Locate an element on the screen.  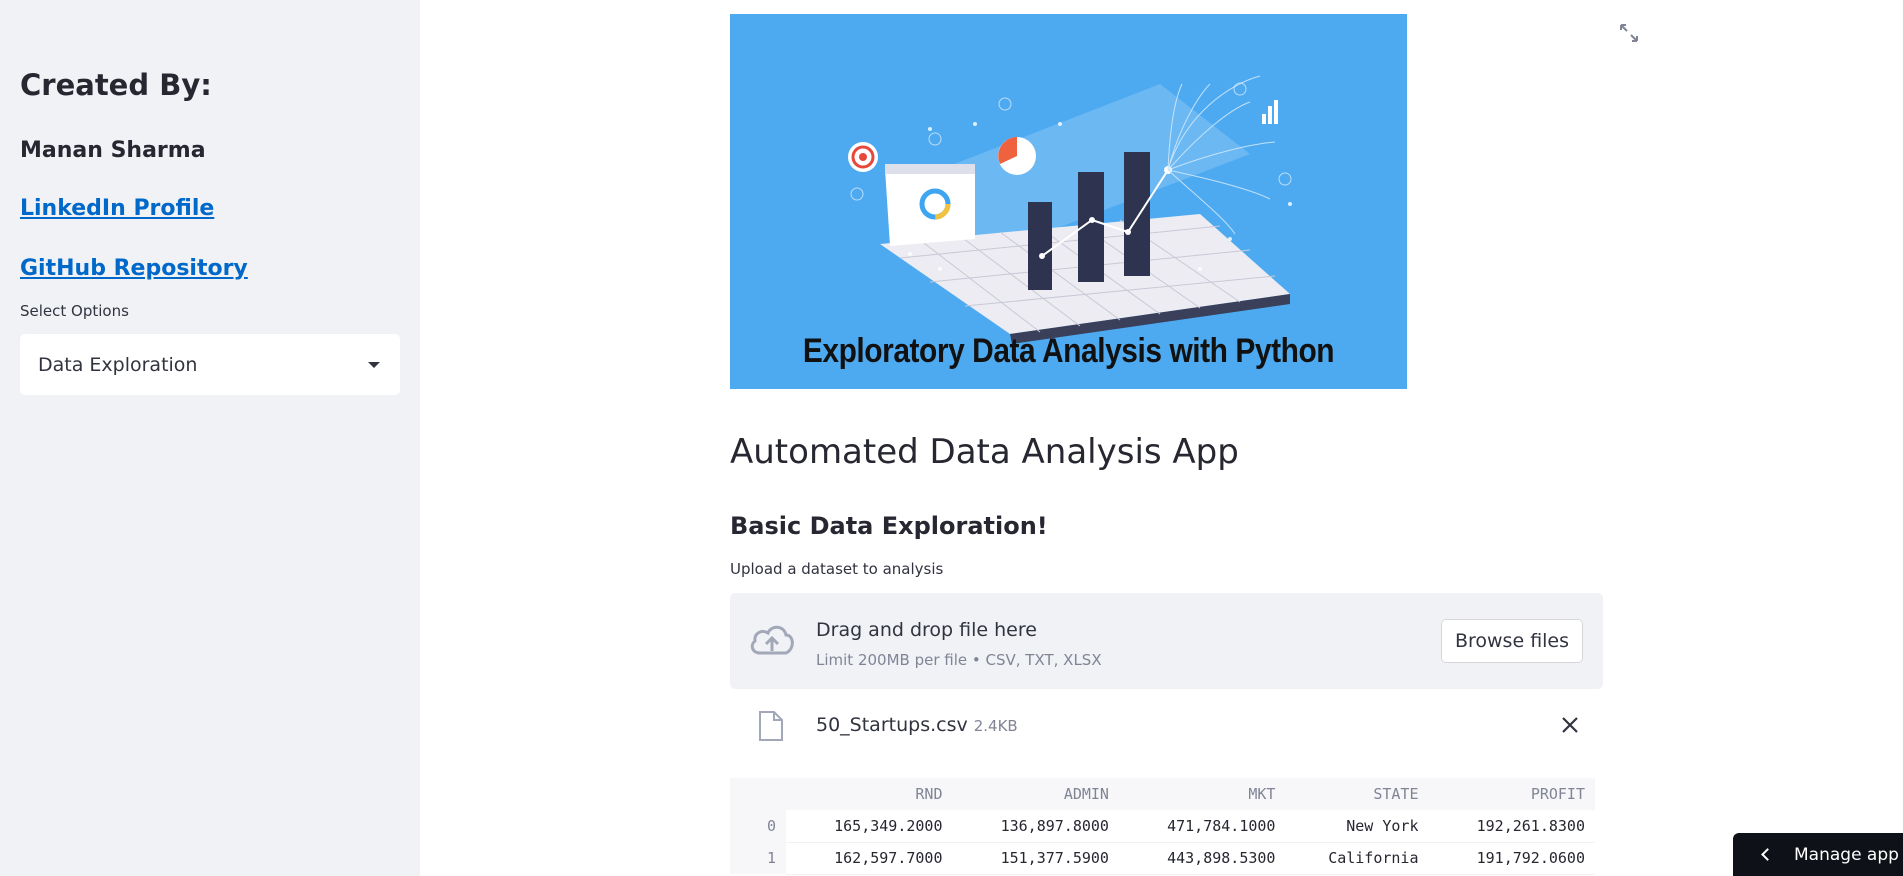
author-name: Manan Sharma is located at coordinates (113, 150).